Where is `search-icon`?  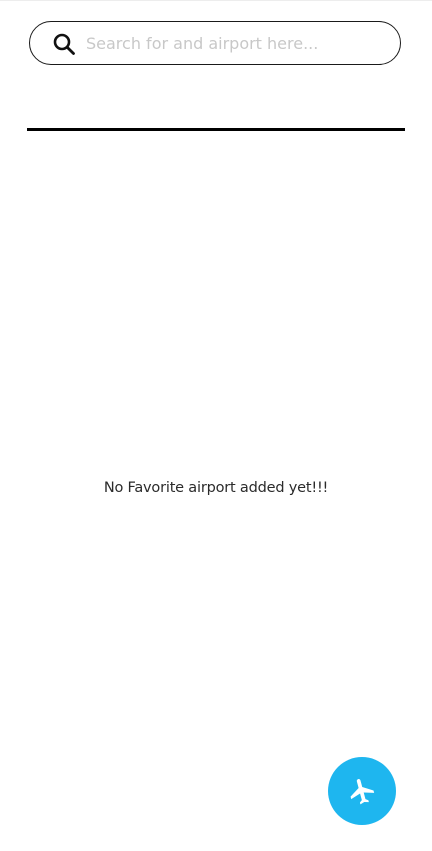 search-icon is located at coordinates (64, 44).